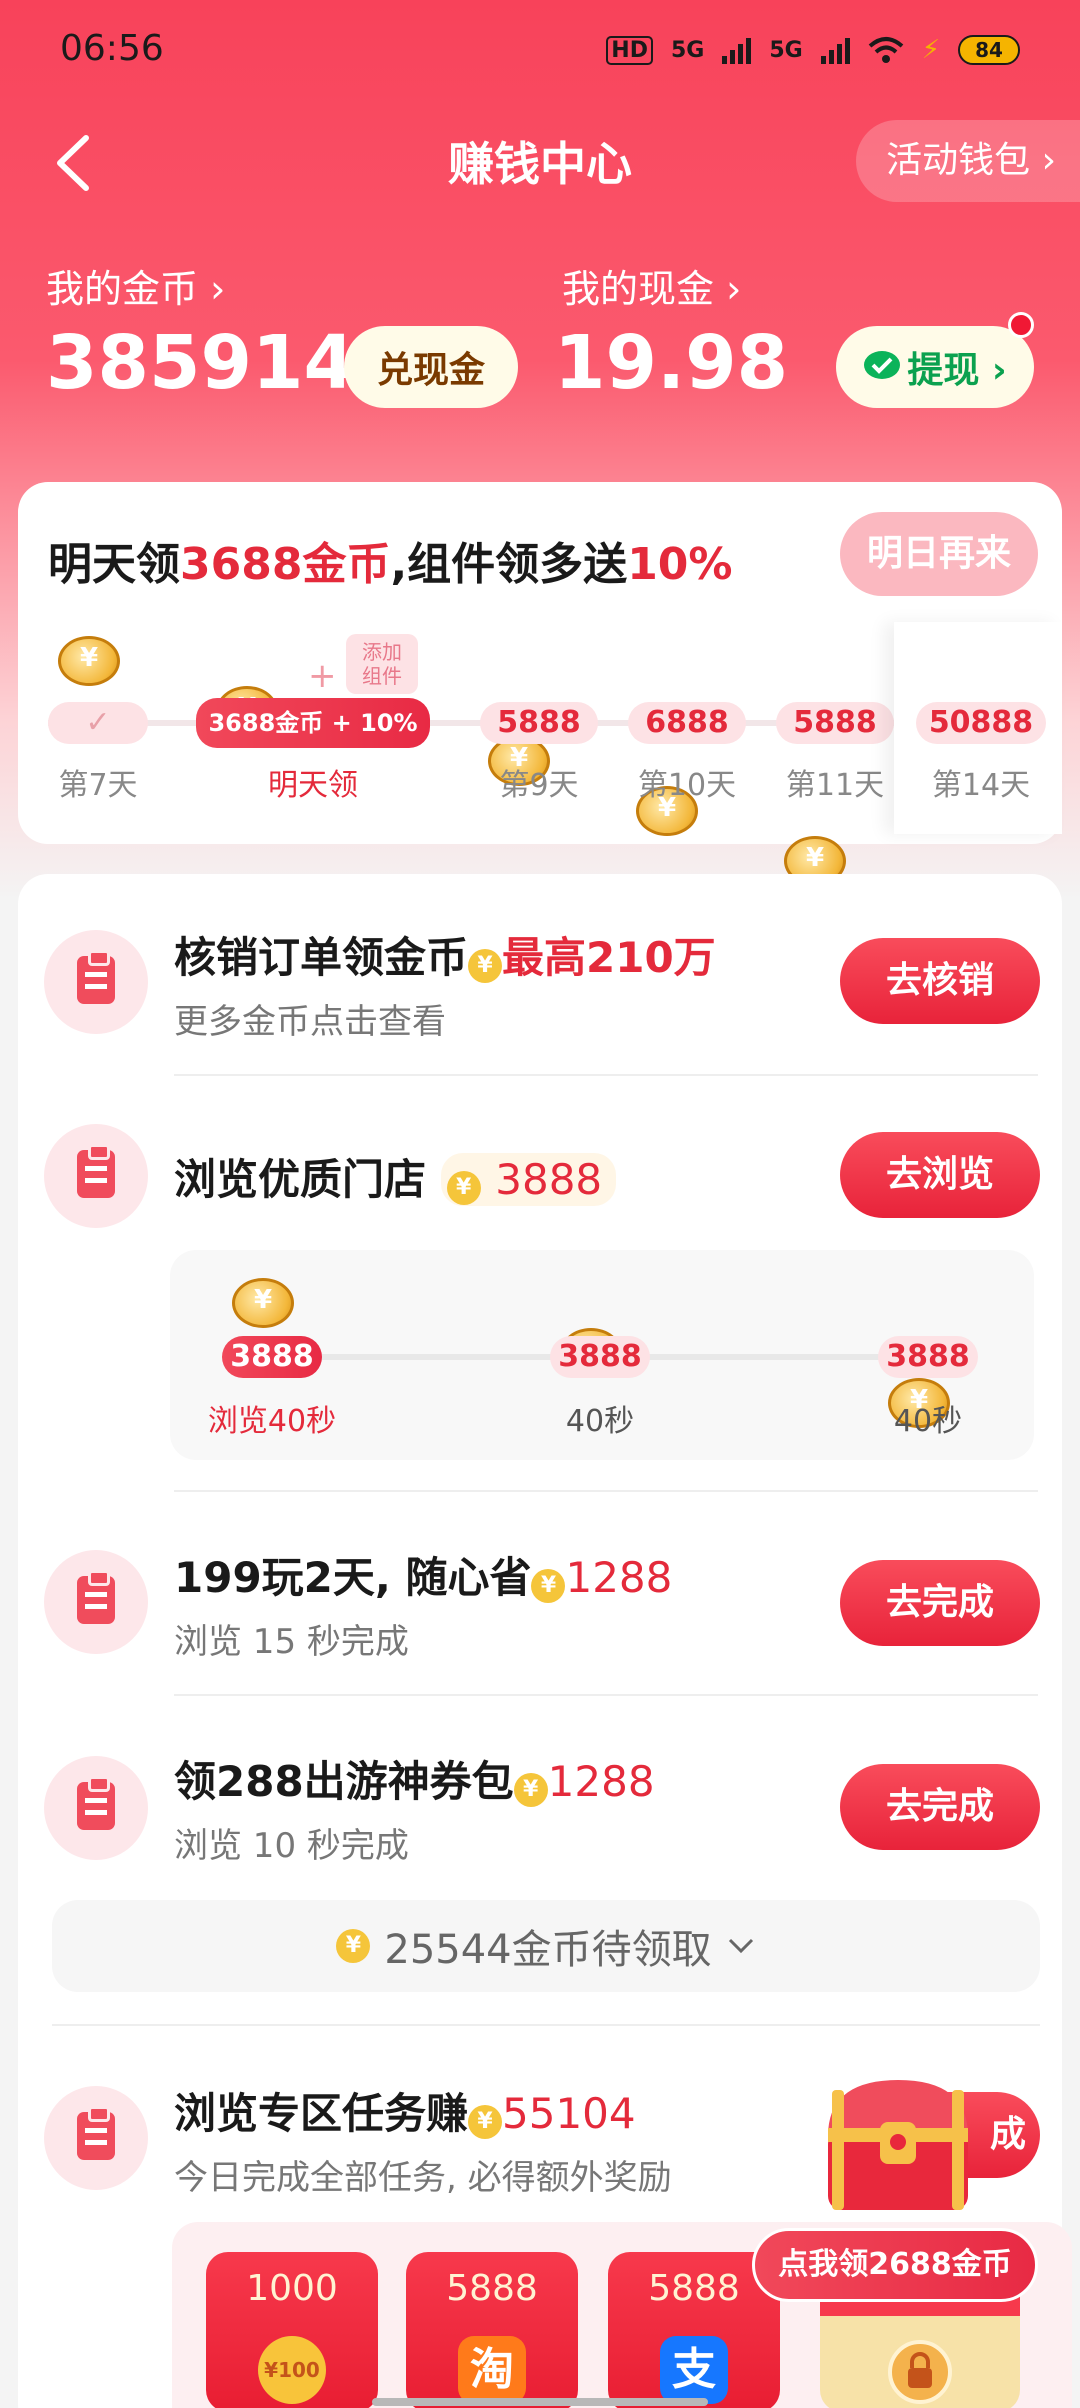 The width and height of the screenshot is (1080, 2408). I want to click on task-title-text: 核销订单领金币, so click(321, 957).